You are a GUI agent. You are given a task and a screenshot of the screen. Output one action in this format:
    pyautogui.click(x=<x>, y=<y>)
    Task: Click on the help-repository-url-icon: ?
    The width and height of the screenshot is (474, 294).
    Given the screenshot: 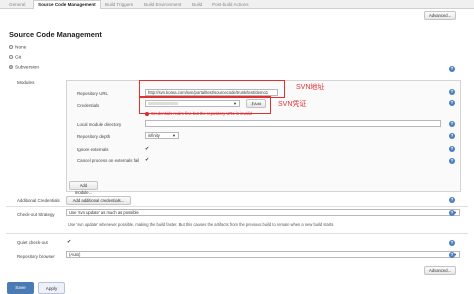 What is the action you would take?
    pyautogui.click(x=452, y=92)
    